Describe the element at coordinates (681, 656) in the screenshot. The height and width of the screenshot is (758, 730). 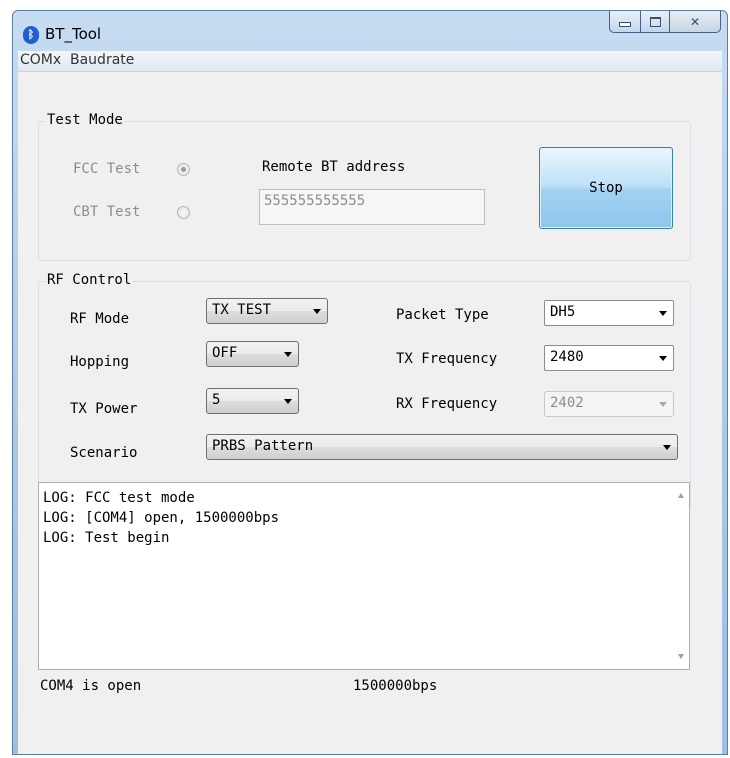
I see `scroll-down-icon` at that location.